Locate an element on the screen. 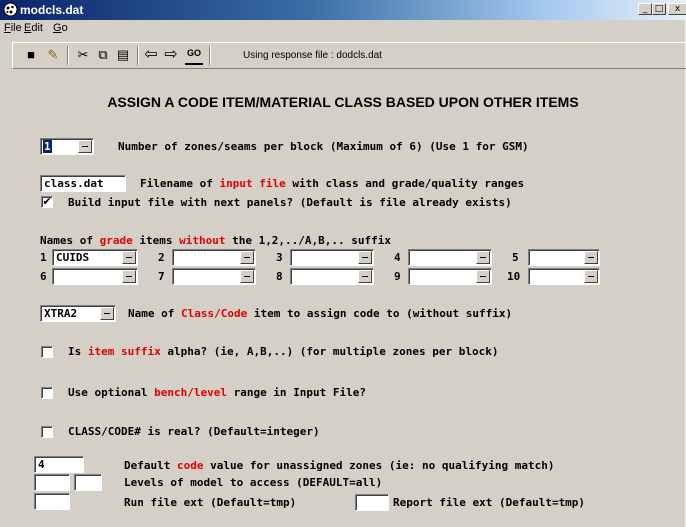  menu-file: File is located at coordinates (13, 28).